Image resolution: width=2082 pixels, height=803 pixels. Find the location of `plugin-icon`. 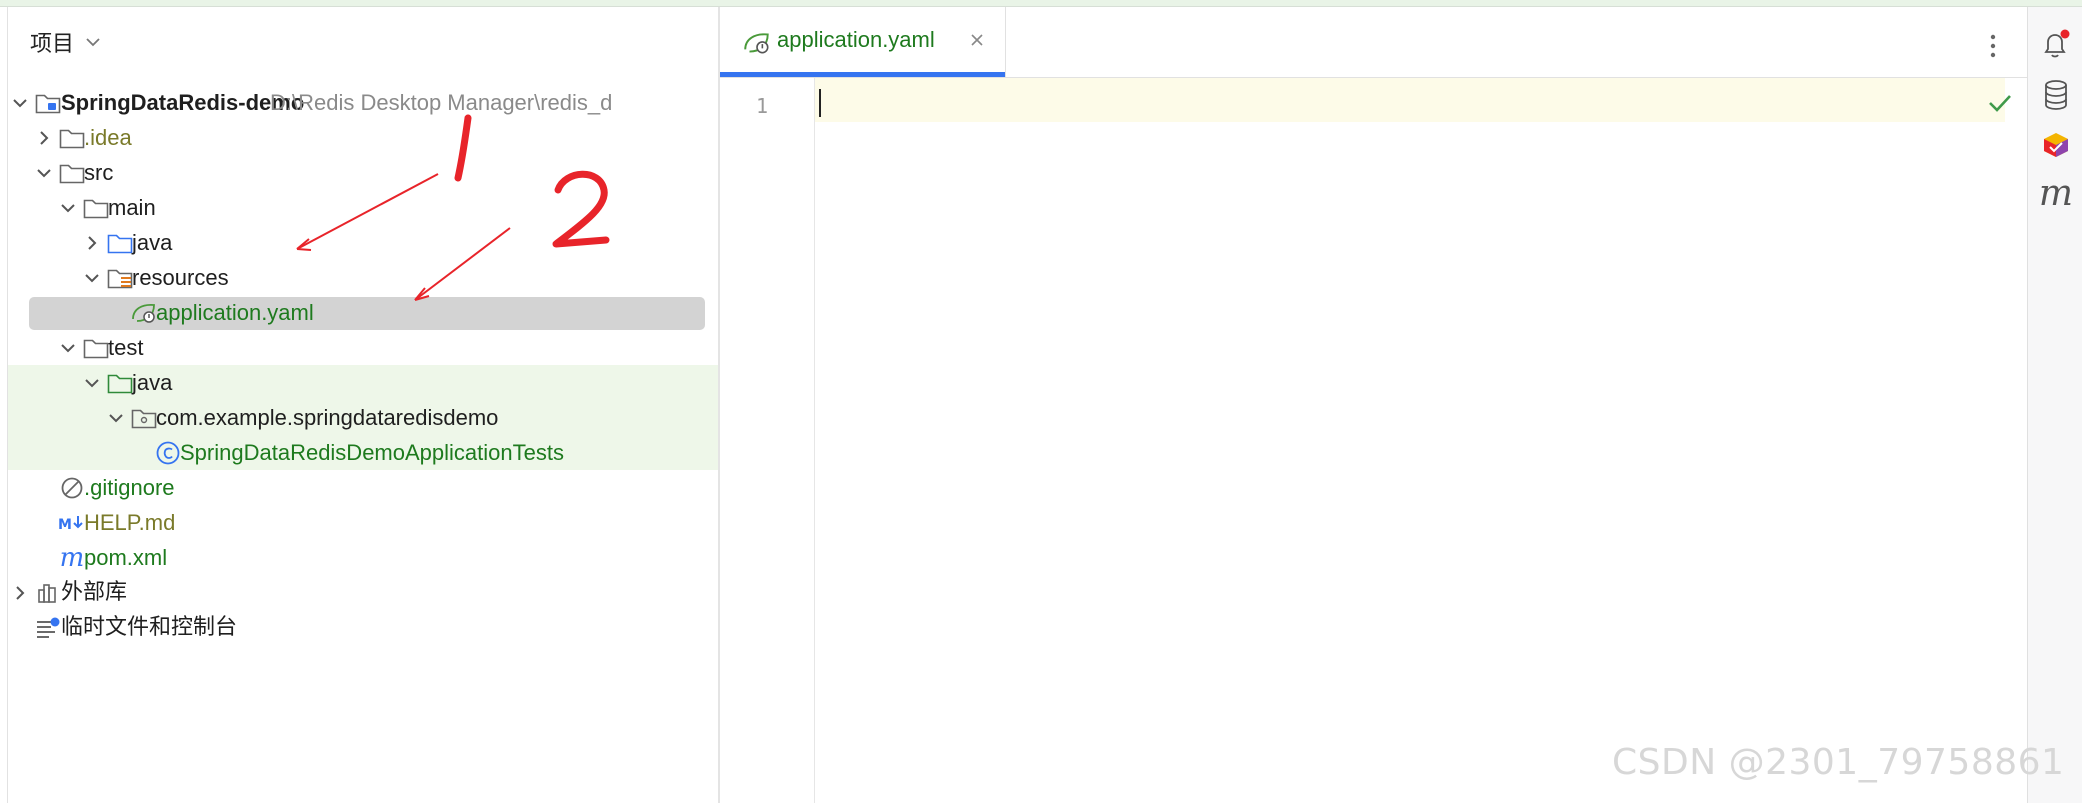

plugin-icon is located at coordinates (2056, 145).